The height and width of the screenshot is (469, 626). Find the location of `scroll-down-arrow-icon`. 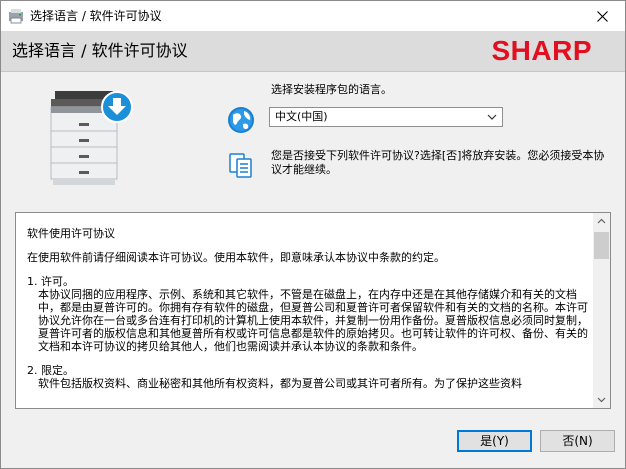

scroll-down-arrow-icon is located at coordinates (601, 399).